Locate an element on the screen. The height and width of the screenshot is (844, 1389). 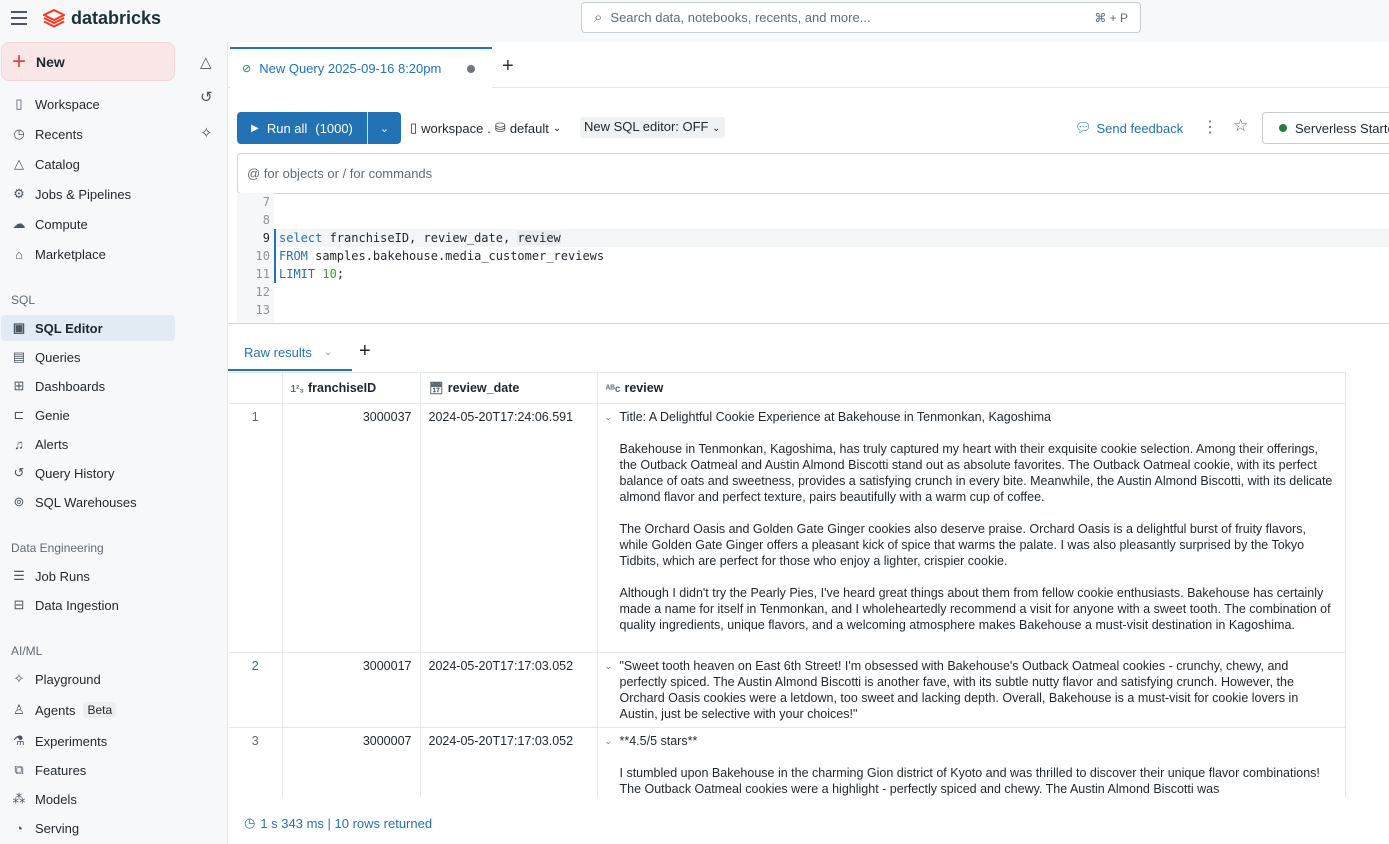
assistant-prompt-input: @ for objects or / for commands is located at coordinates (813, 173).